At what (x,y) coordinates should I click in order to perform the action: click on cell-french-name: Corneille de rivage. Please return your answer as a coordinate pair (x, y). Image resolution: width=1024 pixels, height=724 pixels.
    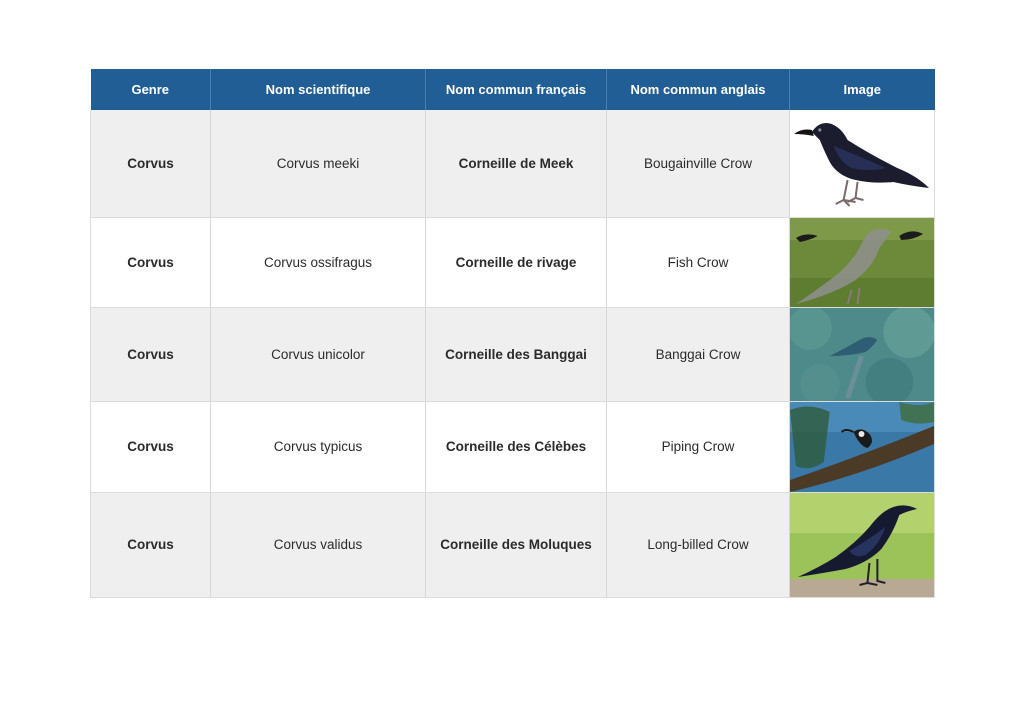
    Looking at the image, I should click on (516, 262).